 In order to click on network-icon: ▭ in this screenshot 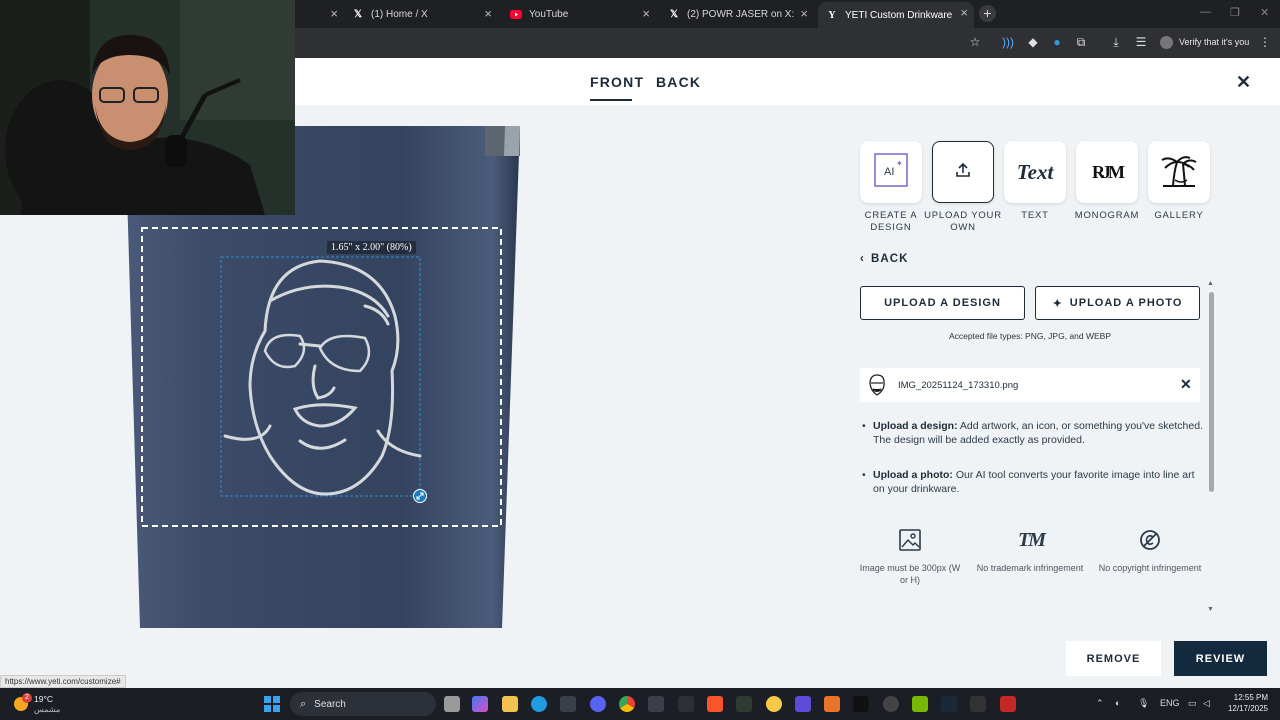, I will do `click(1192, 703)`.